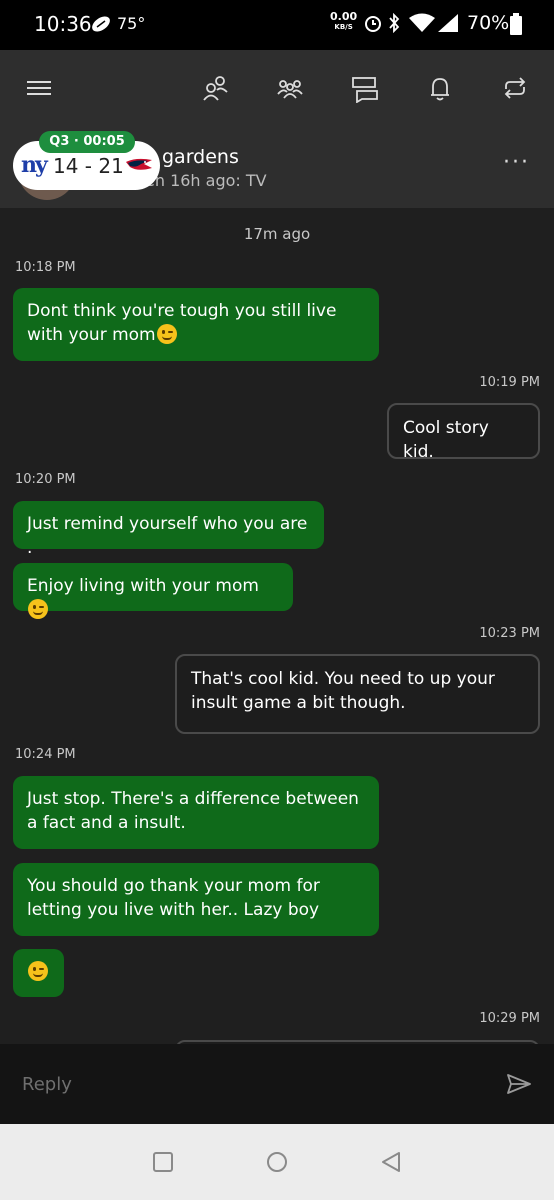 Image resolution: width=554 pixels, height=1200 pixels. Describe the element at coordinates (87, 142) in the screenshot. I see `game-clock: Q3 · 00:05` at that location.